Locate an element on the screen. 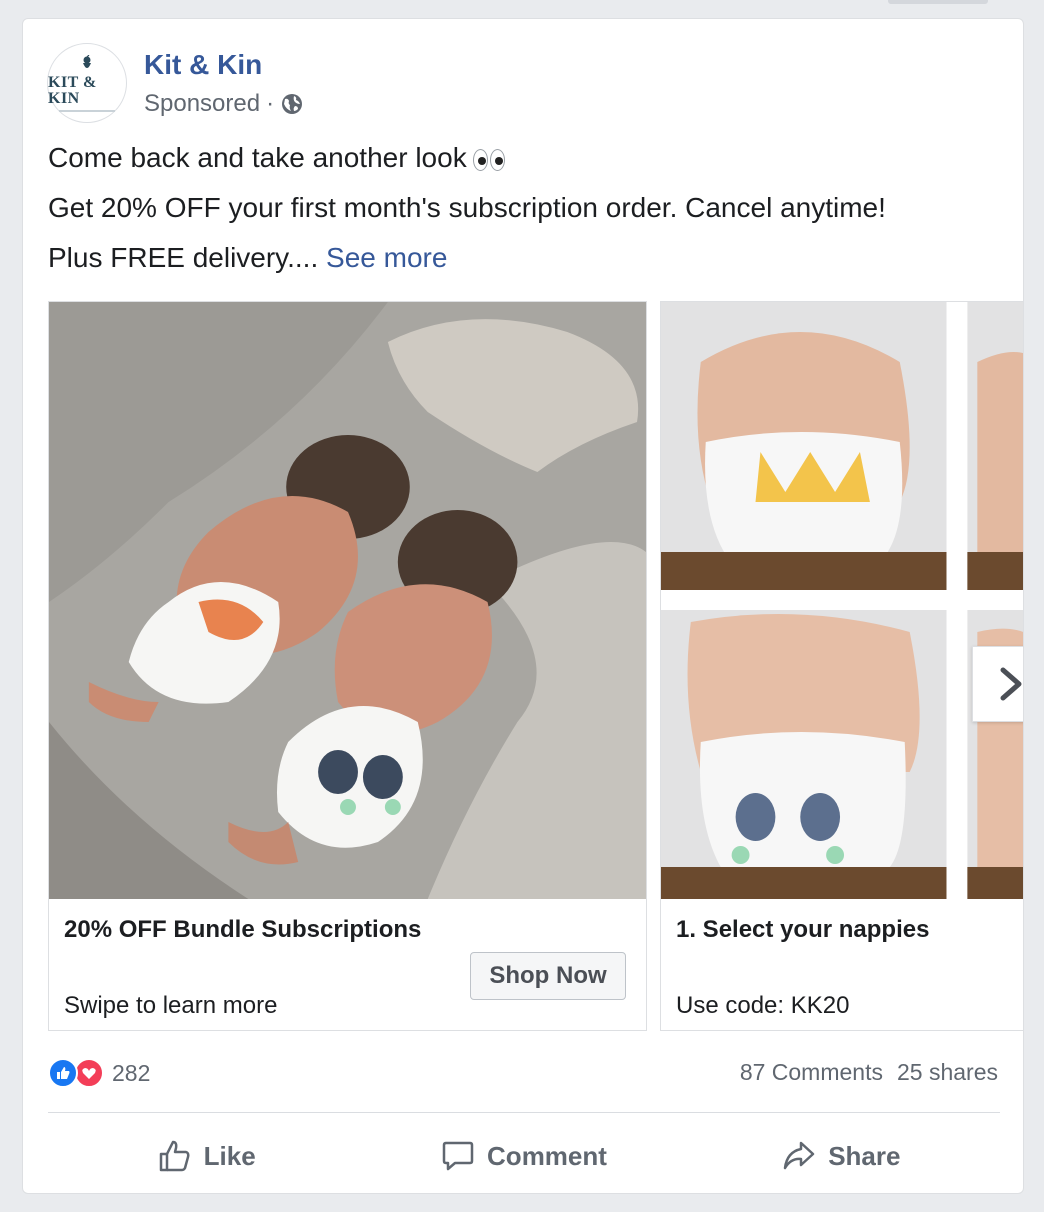  eyes-emoji-icon is located at coordinates (488, 159).